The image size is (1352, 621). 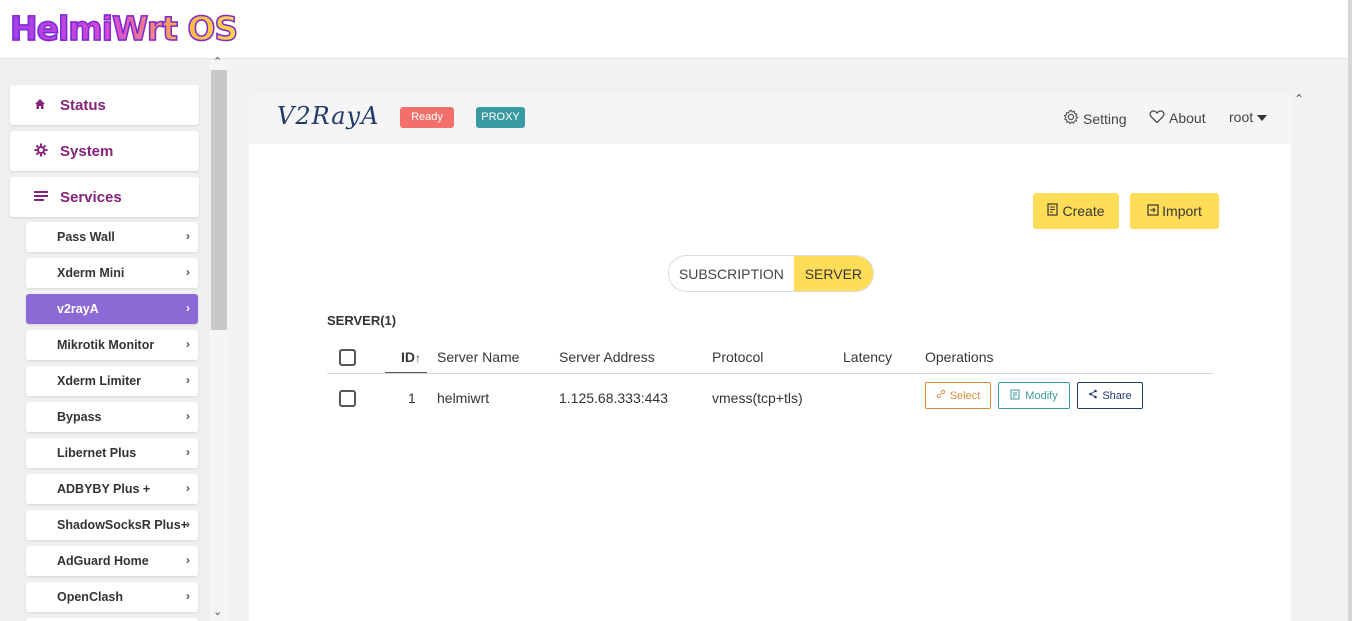 I want to click on brand-logo: HelmiWrt OS, so click(x=124, y=28).